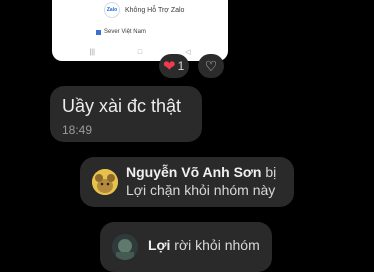  I want to click on shared-image-subtitle: Sever Việt Nam, so click(125, 32).